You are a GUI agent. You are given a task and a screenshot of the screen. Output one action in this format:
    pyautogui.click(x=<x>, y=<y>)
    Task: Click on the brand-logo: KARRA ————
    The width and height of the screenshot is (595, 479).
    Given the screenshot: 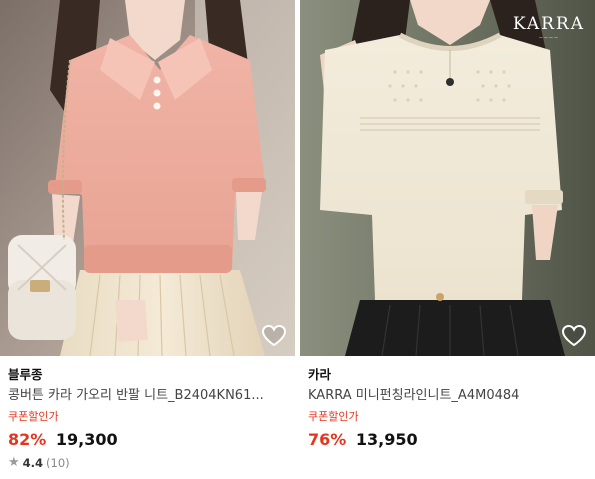 What is the action you would take?
    pyautogui.click(x=549, y=27)
    